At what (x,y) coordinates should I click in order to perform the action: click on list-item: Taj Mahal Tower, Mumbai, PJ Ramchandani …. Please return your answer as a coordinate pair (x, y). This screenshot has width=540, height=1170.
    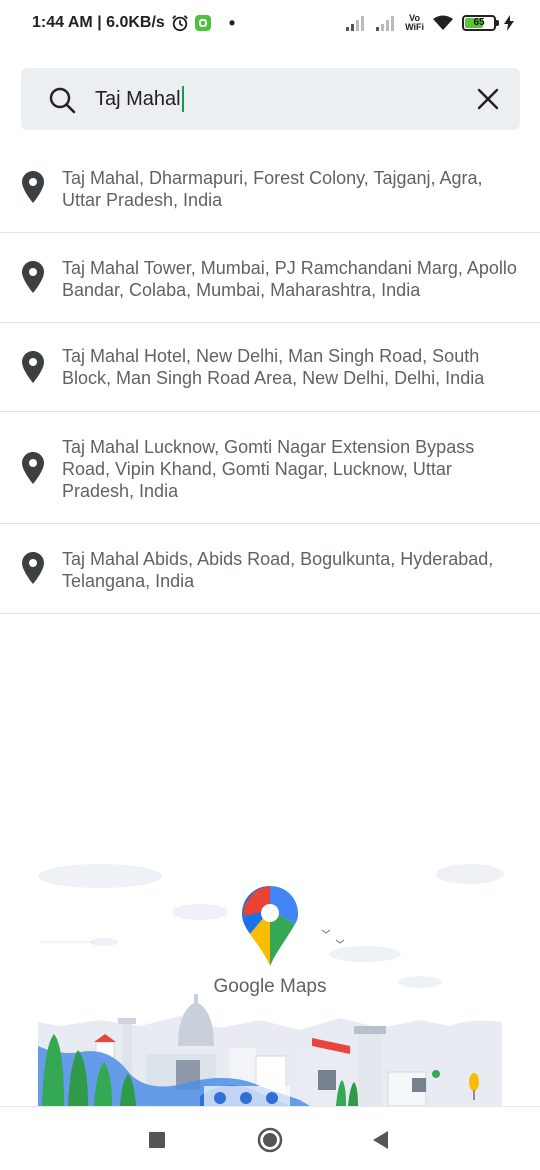
    Looking at the image, I should click on (270, 278).